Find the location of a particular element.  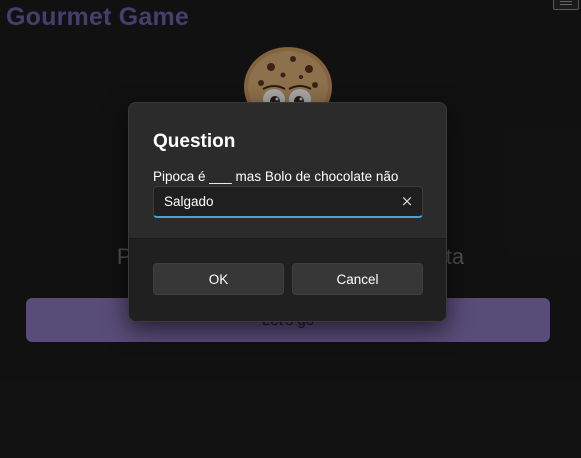

ok-button: OK is located at coordinates (218, 279).